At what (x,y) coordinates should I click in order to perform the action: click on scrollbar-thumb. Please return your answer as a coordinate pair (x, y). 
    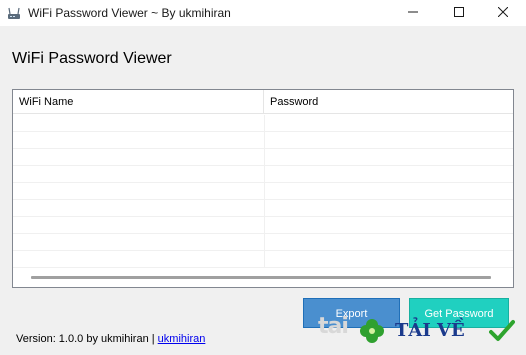
    Looking at the image, I should click on (261, 277).